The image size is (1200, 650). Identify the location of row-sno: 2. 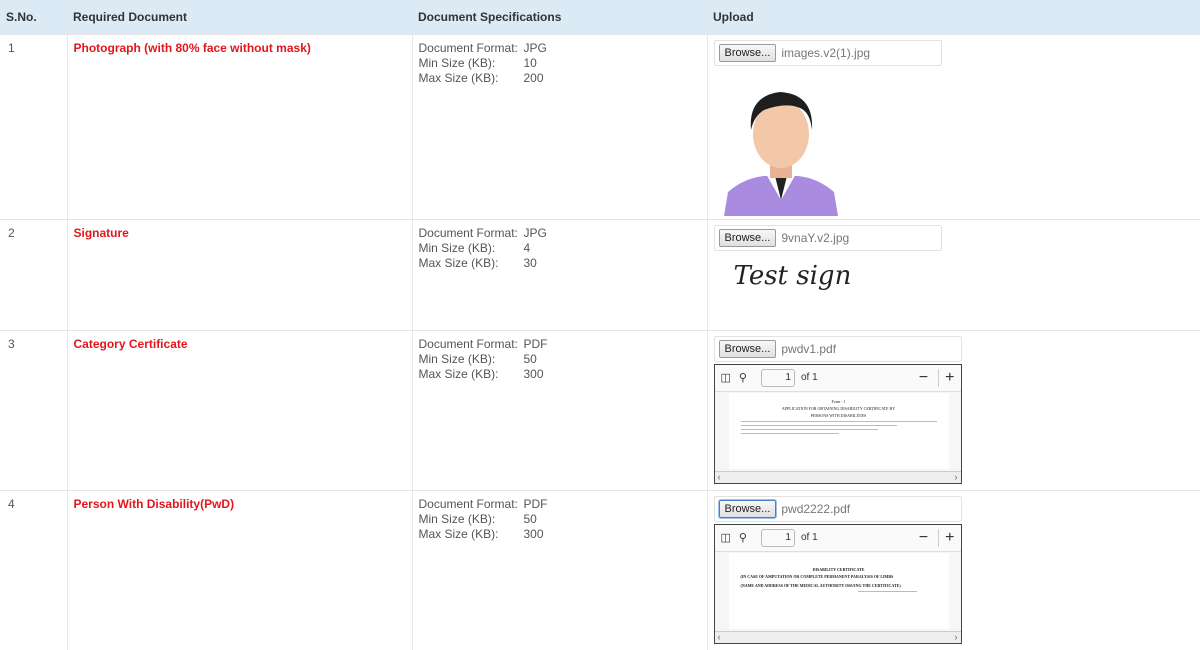
(37, 233).